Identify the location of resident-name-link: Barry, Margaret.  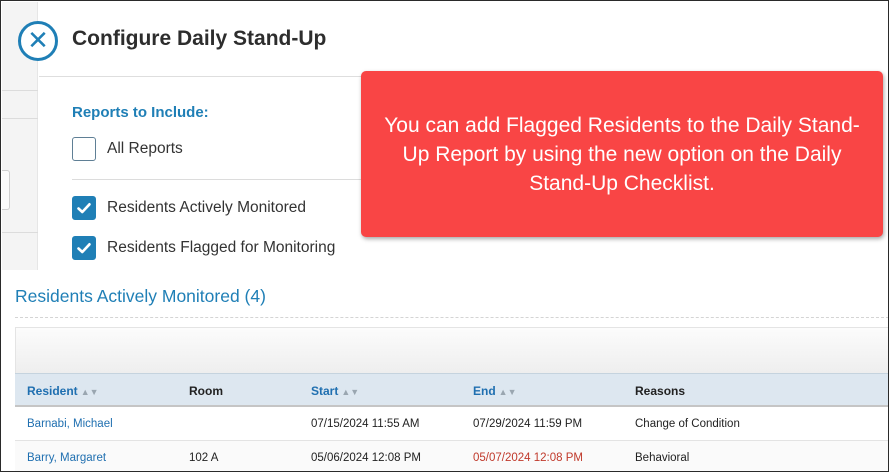
(66, 458).